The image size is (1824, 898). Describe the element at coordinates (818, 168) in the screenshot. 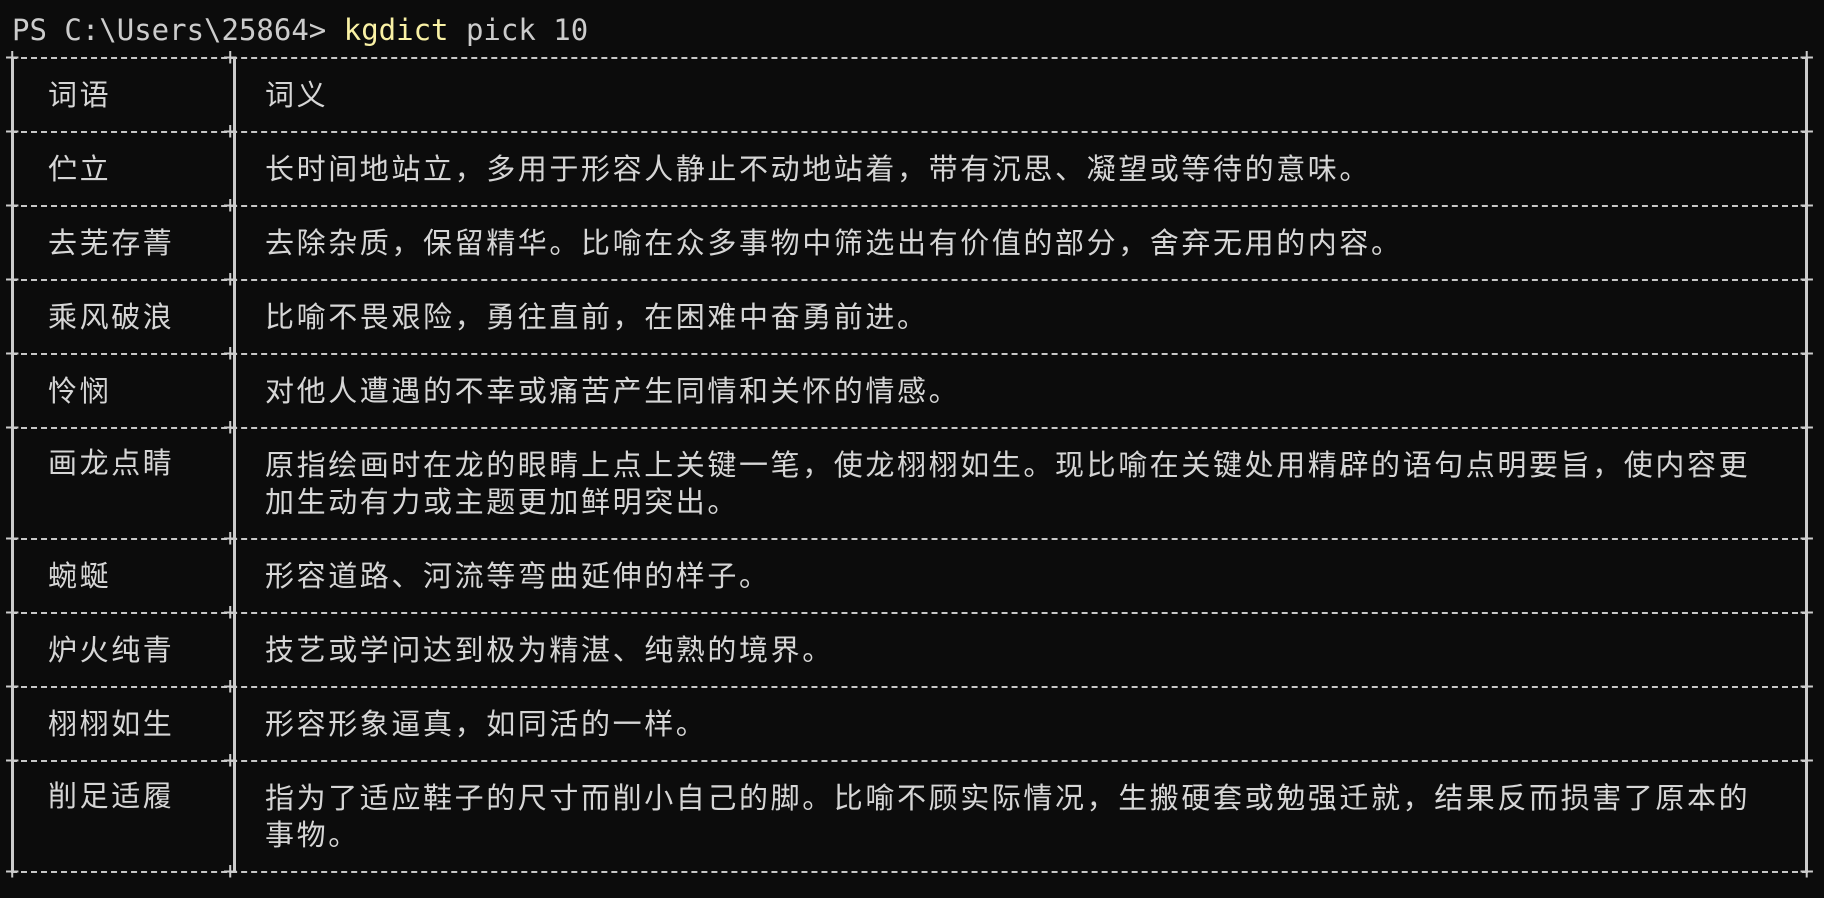

I see `meaning-text: 长时间地站立，多用于形容人静止不动地站着，带有沉思、凝望或等待的意味。` at that location.